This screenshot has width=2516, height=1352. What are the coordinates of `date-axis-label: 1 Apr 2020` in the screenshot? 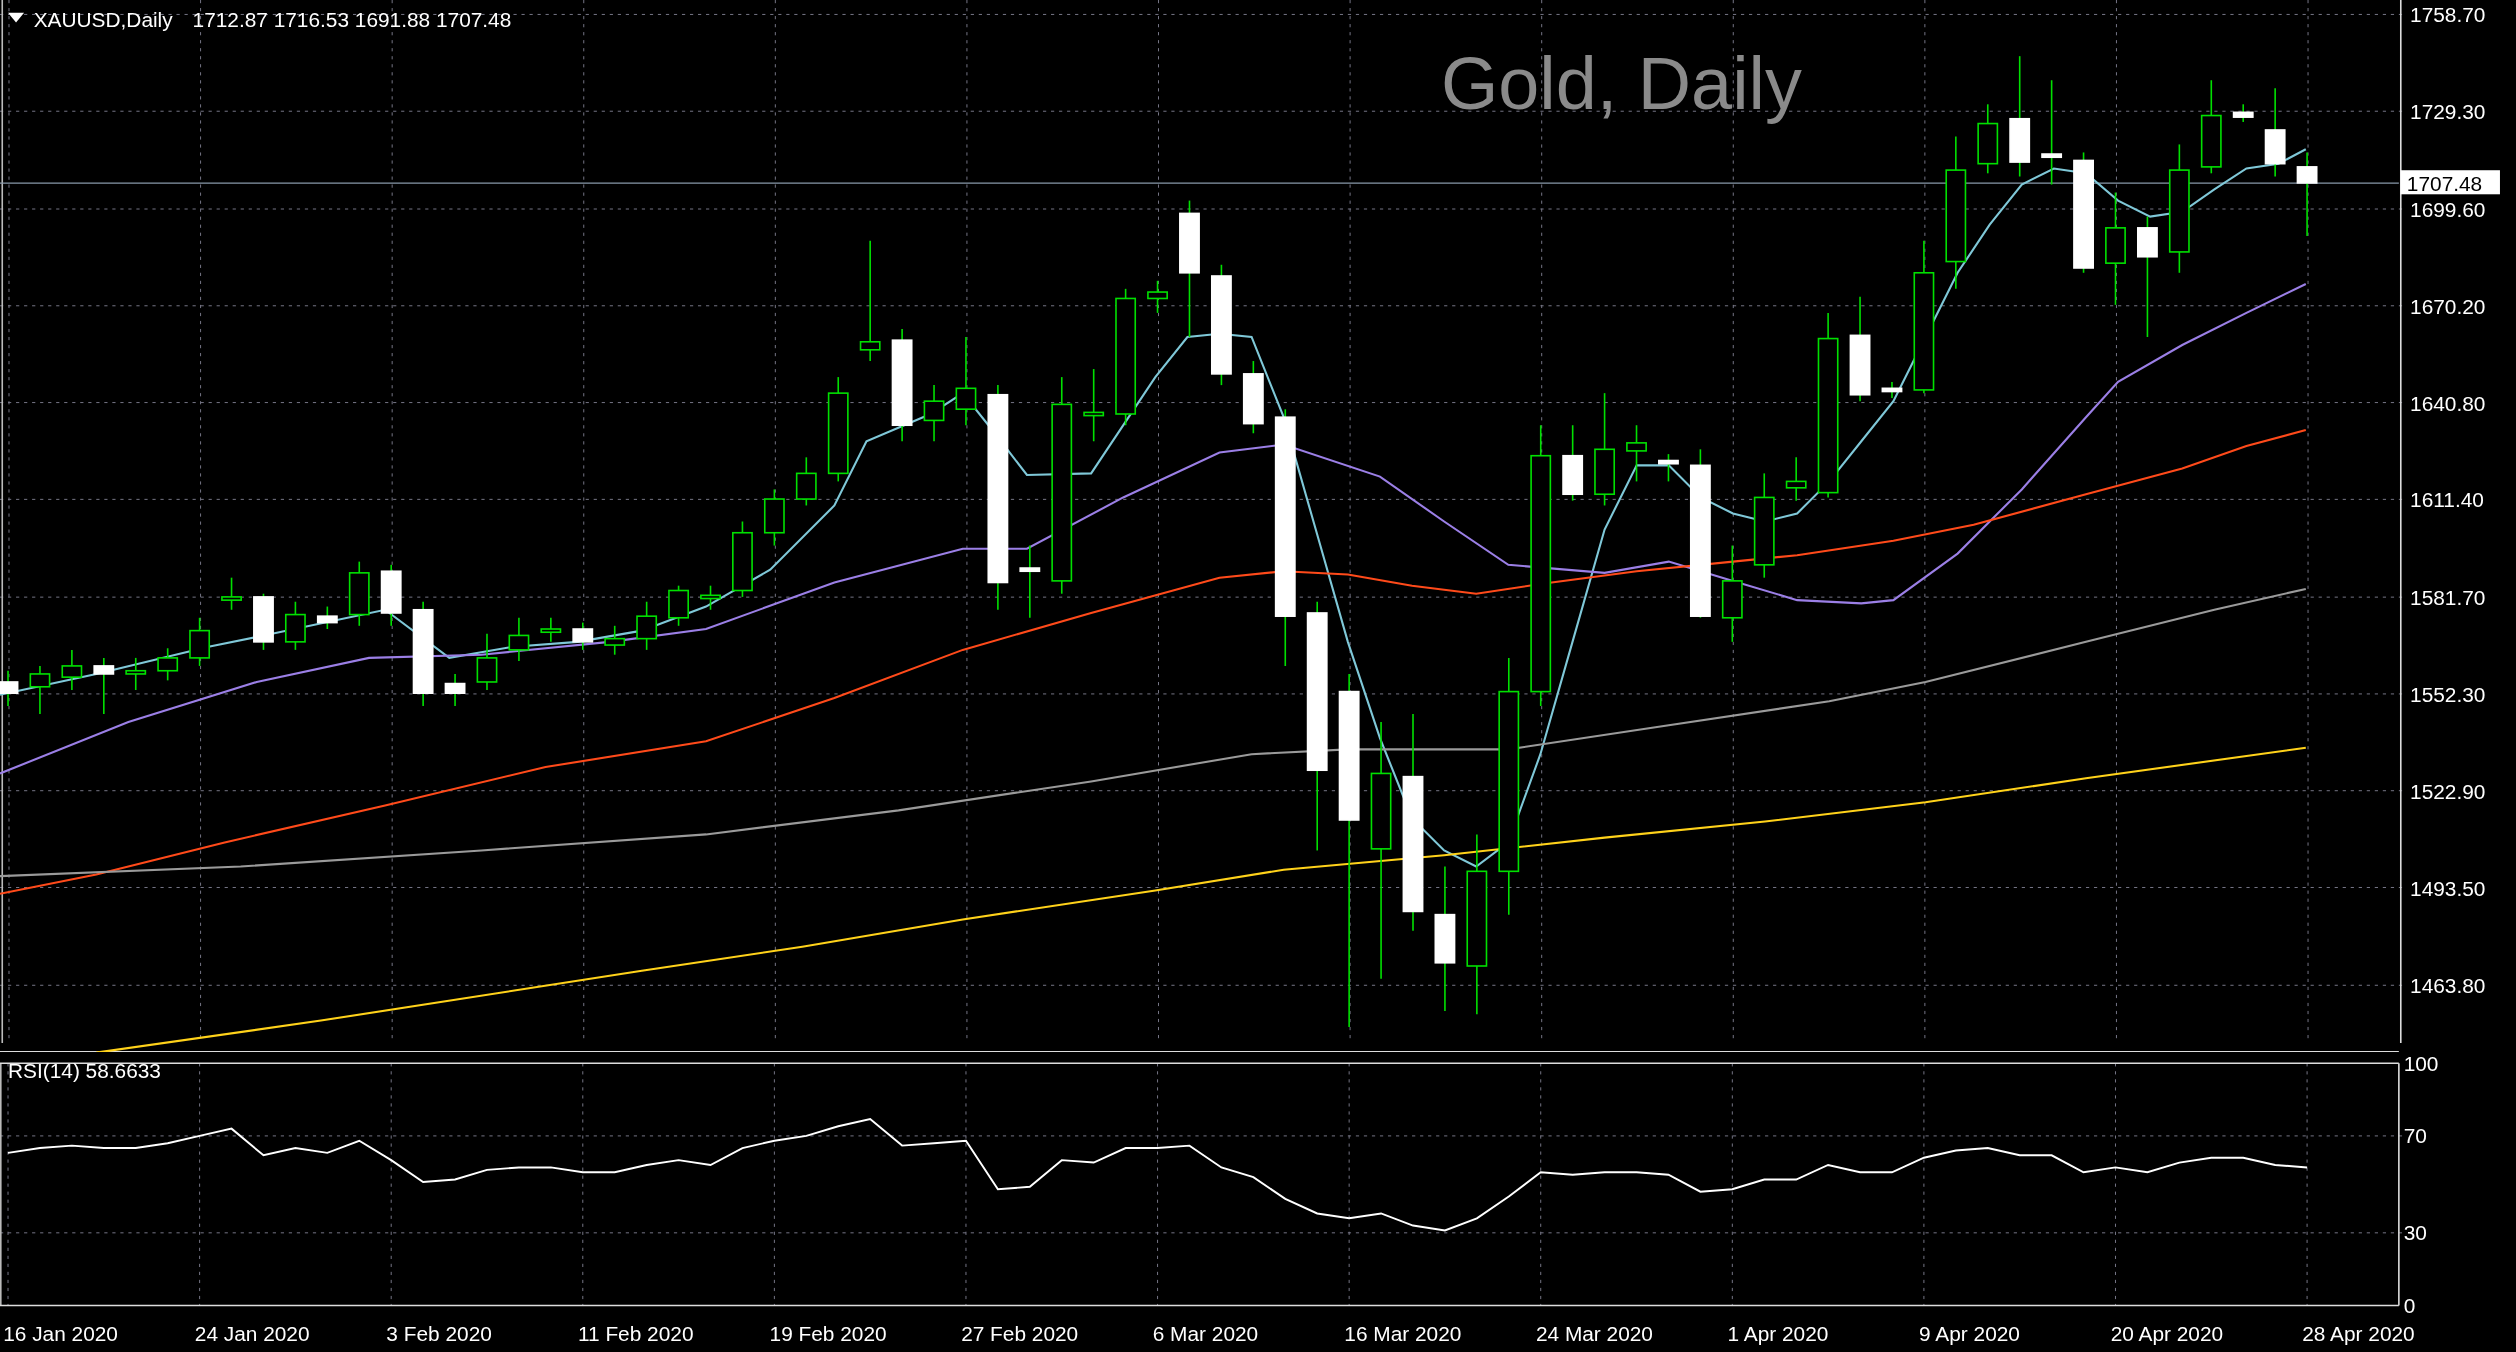 It's located at (1778, 1333).